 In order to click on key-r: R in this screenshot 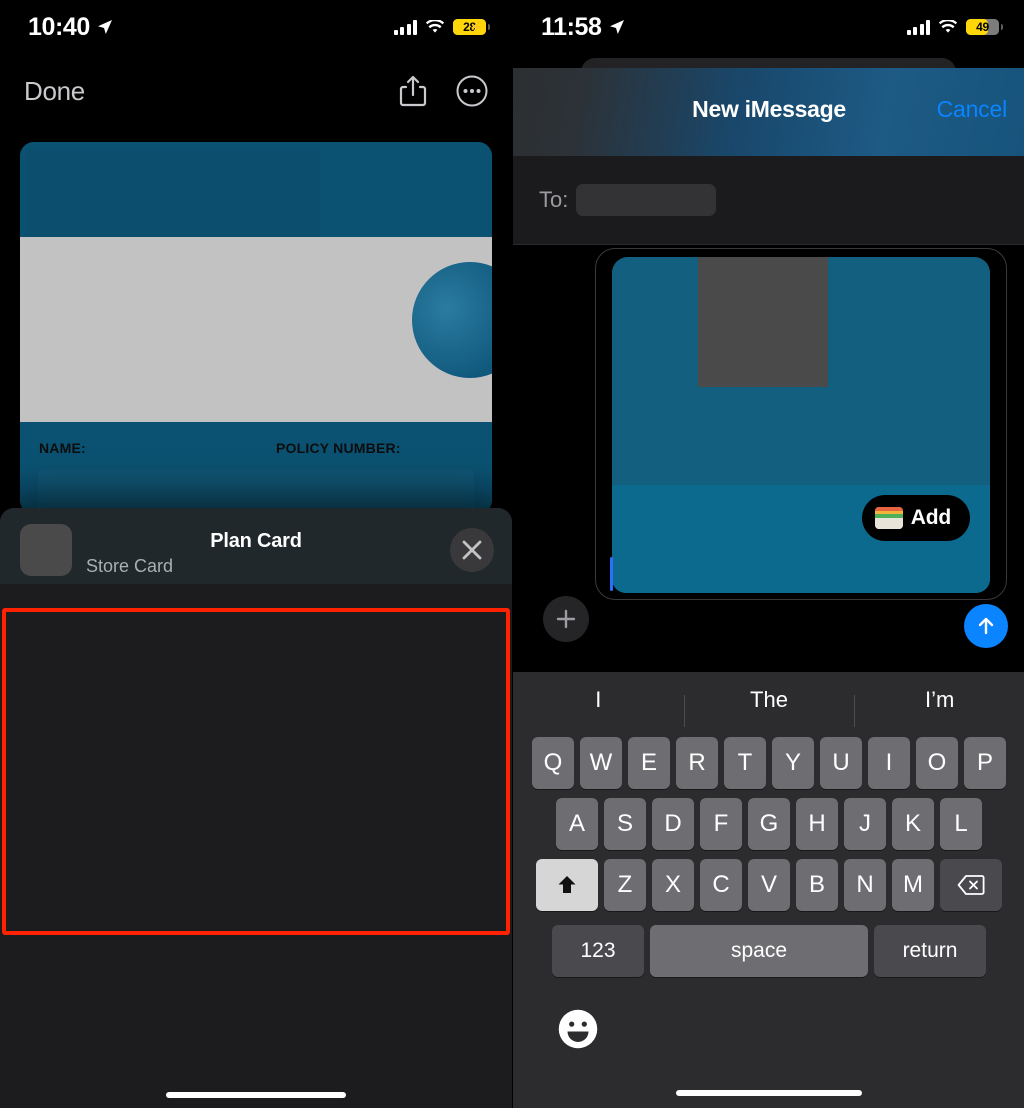, I will do `click(697, 763)`.